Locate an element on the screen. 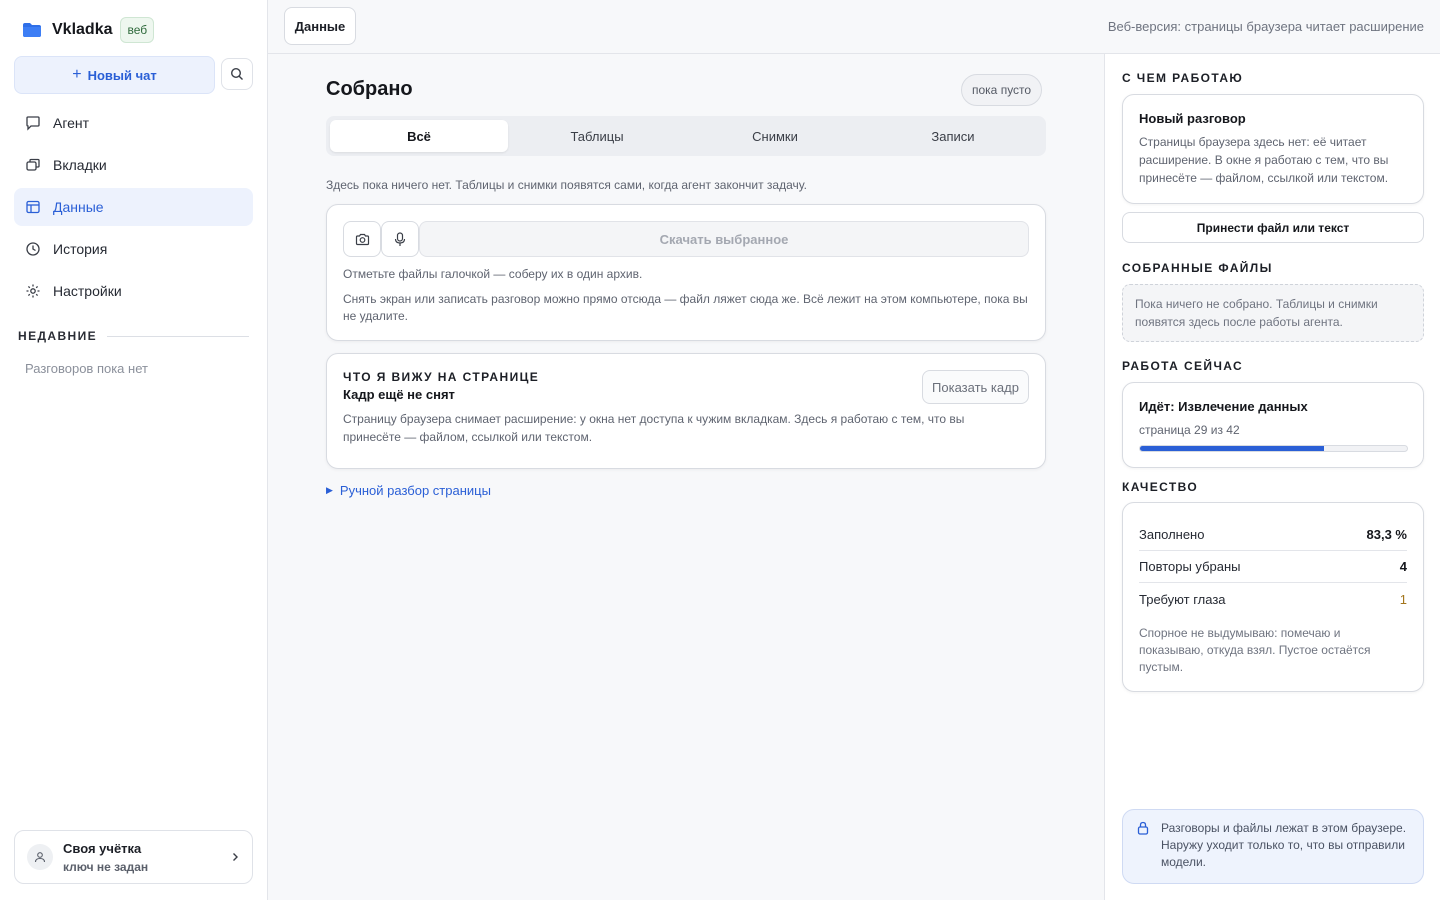 The height and width of the screenshot is (900, 1440). recent-title: НЕДАВНИЕ is located at coordinates (58, 336).